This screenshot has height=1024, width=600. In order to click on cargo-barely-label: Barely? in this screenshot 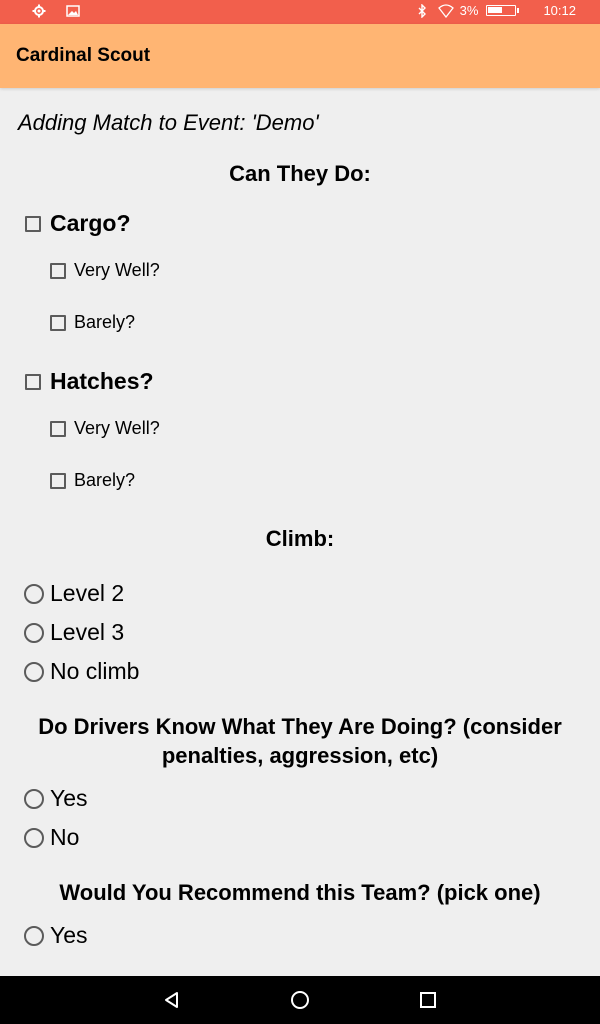, I will do `click(105, 322)`.